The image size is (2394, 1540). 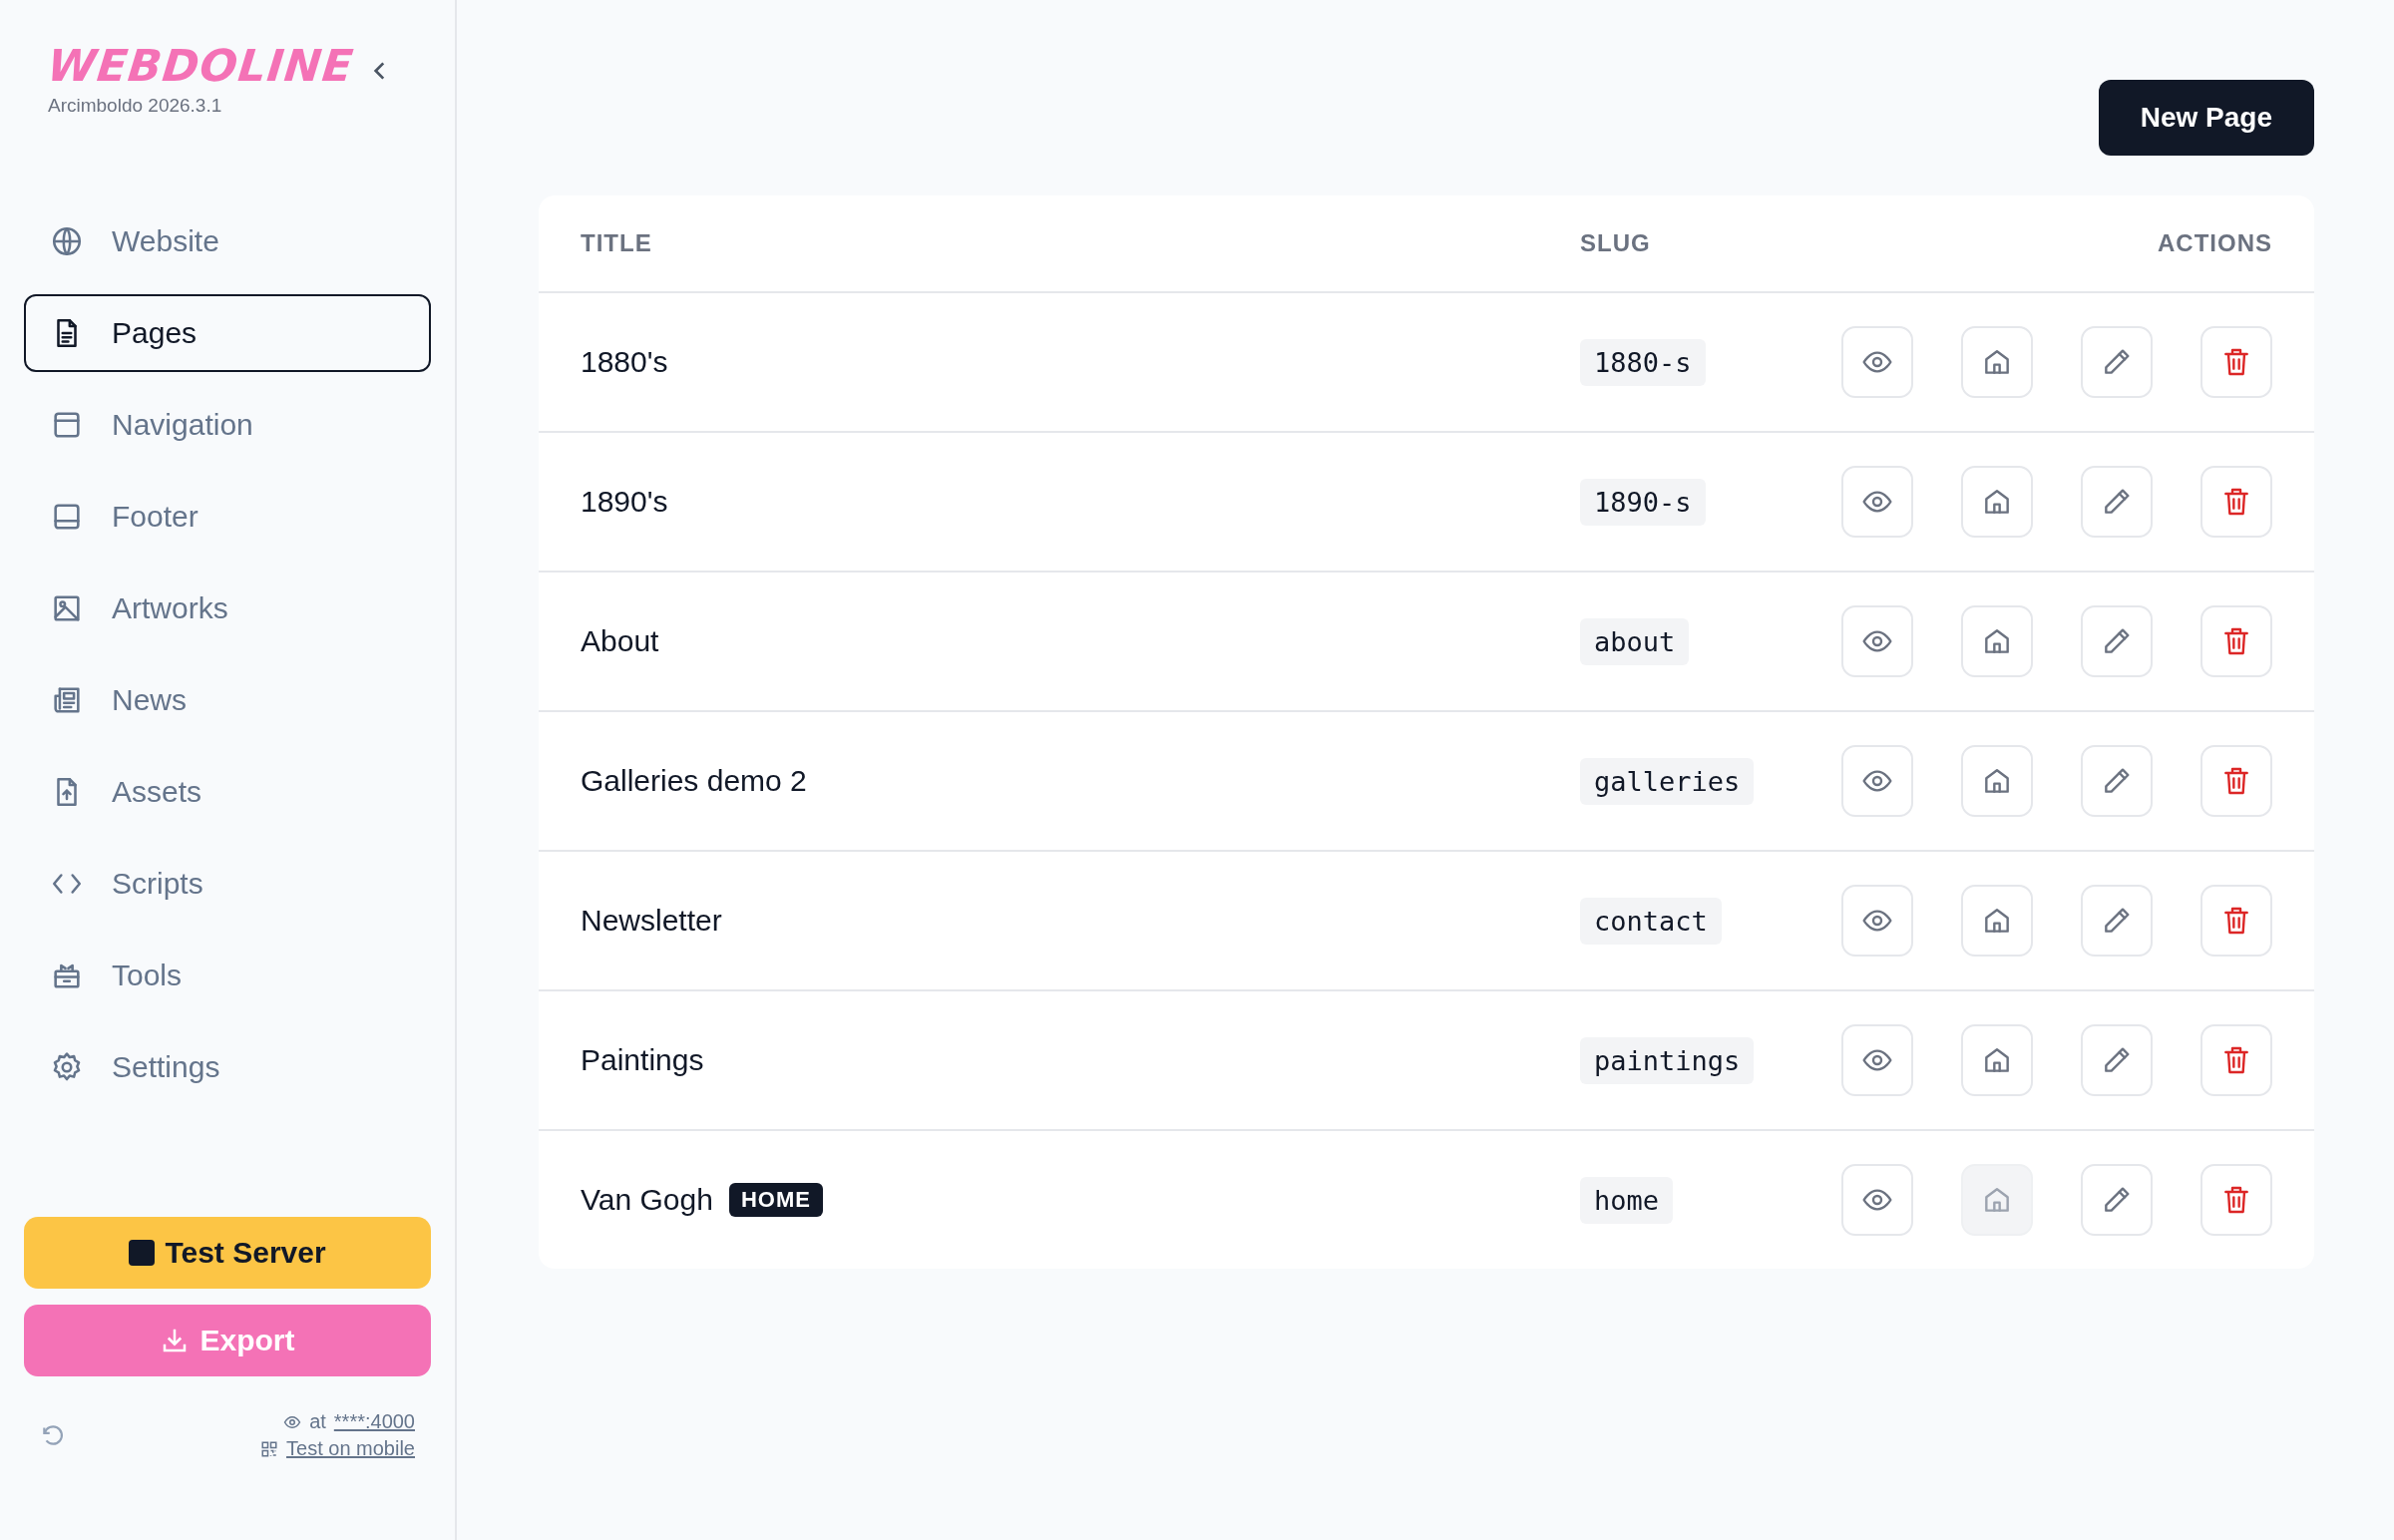 What do you see at coordinates (227, 1067) in the screenshot?
I see `sidebar-item: Settings` at bounding box center [227, 1067].